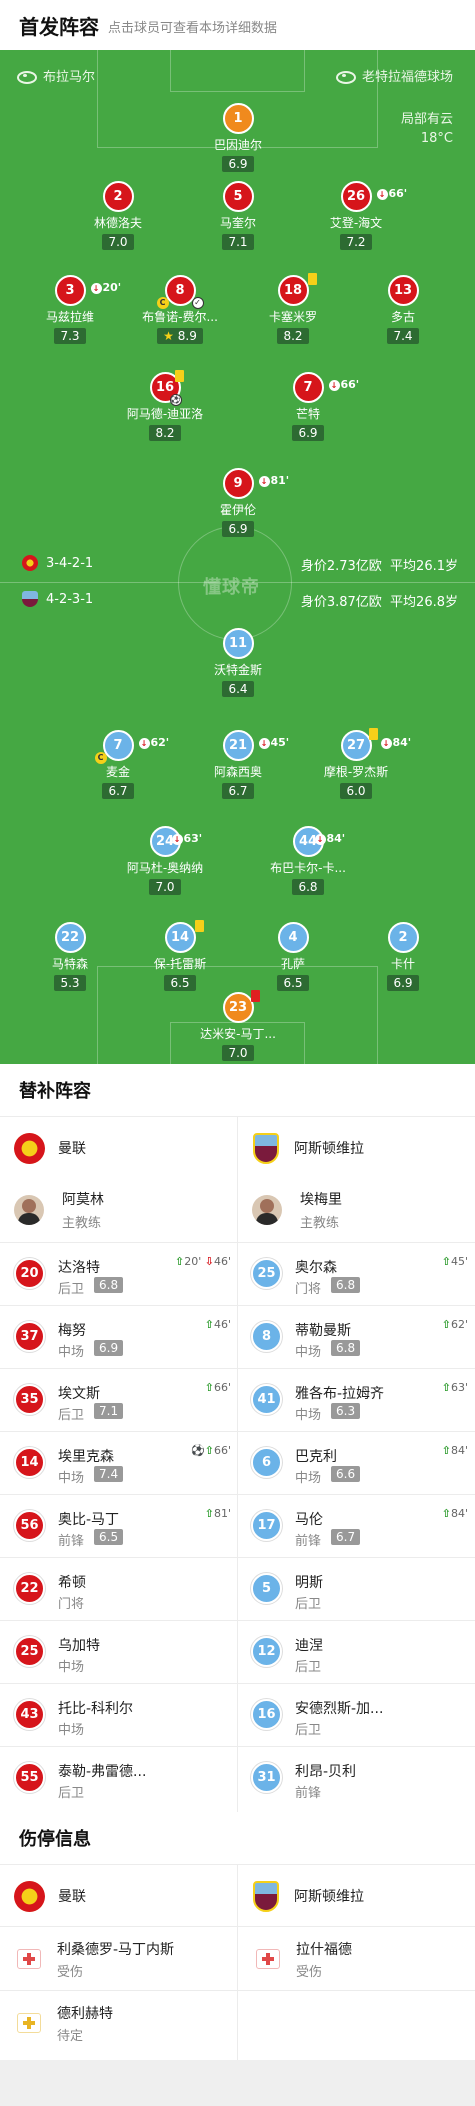 The image size is (475, 2106). I want to click on injury-away-team: 阿斯顿维拉, so click(308, 1896).